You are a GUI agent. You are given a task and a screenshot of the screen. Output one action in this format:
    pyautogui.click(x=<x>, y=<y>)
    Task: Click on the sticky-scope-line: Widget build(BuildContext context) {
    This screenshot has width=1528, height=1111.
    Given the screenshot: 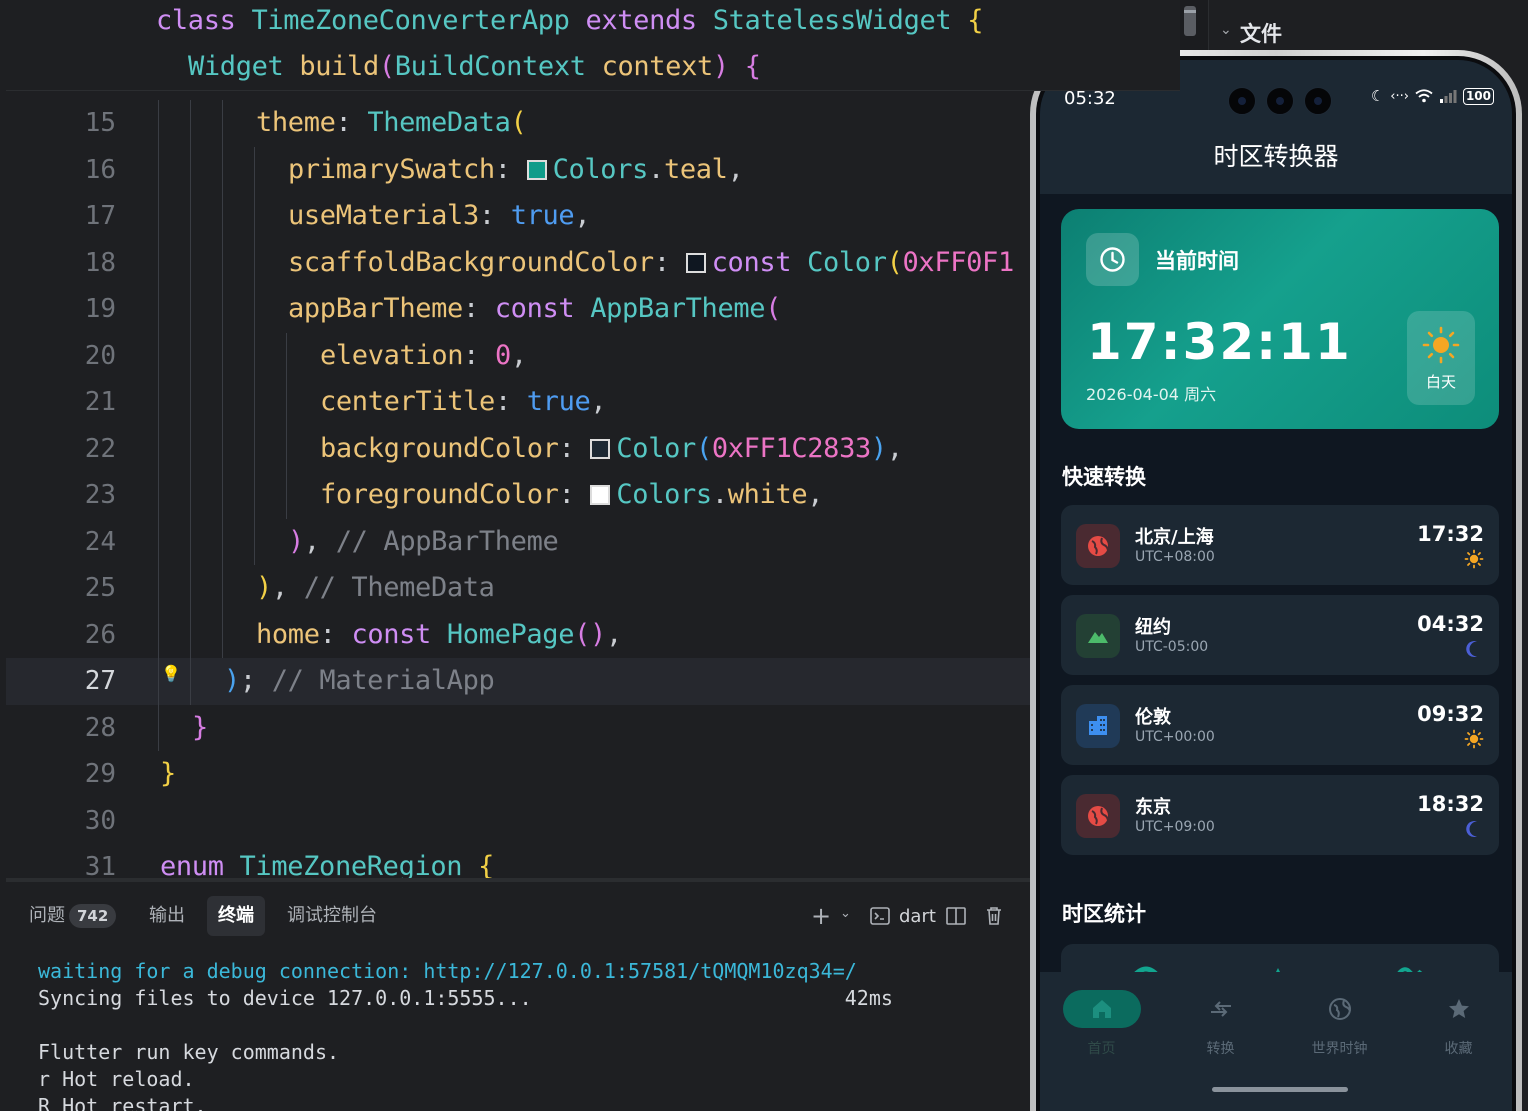 What is the action you would take?
    pyautogui.click(x=474, y=67)
    